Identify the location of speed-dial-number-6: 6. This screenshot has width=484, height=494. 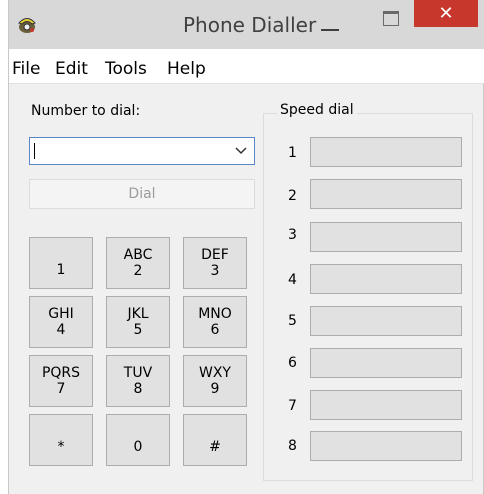
(292, 363).